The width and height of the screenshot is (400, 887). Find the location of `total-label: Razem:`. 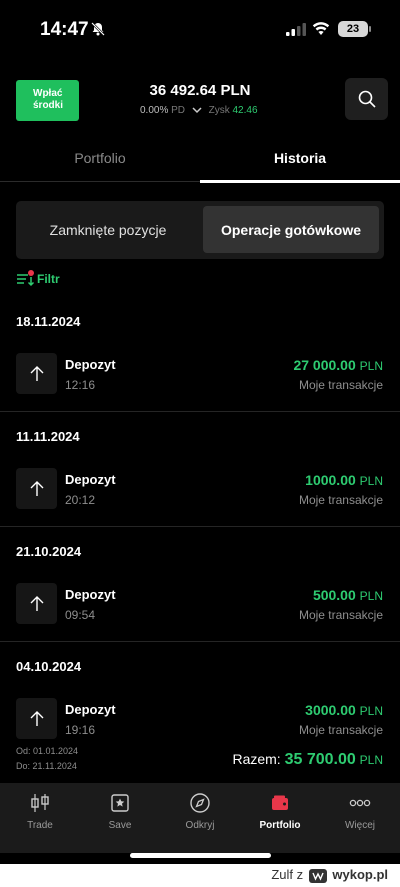

total-label: Razem: is located at coordinates (256, 759).